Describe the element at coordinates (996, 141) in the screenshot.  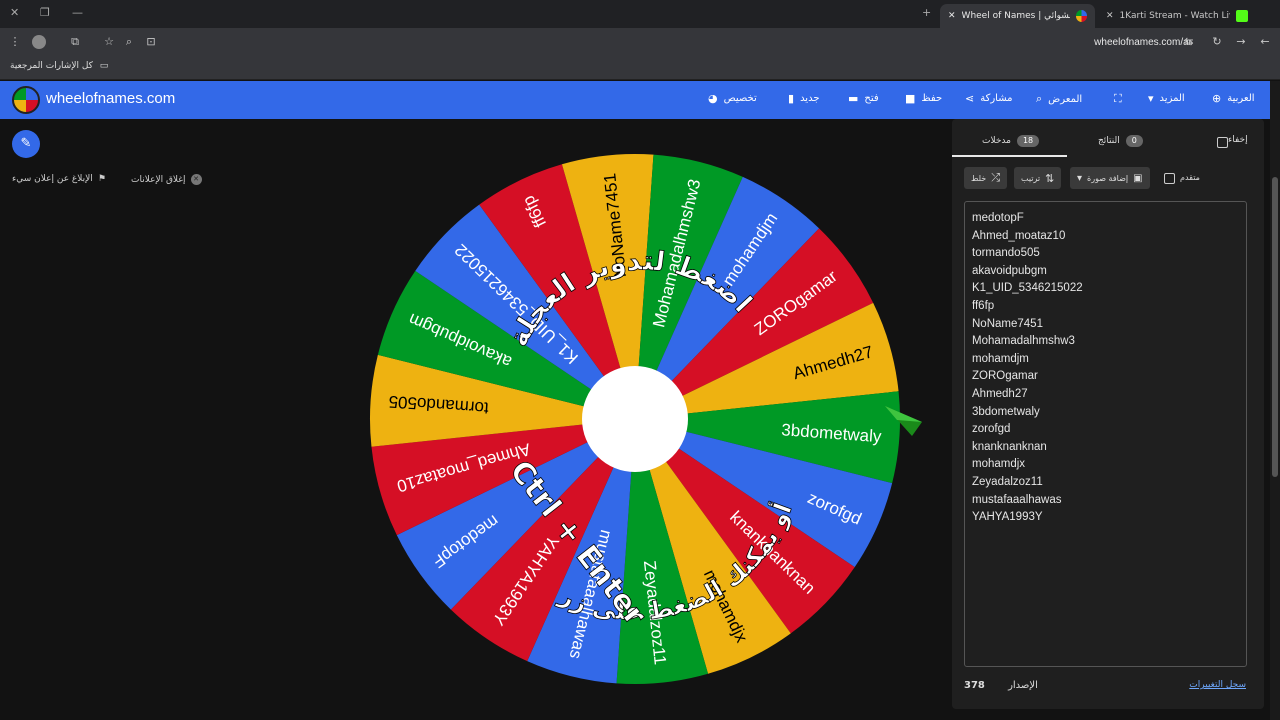
I see `tab-entries-label: مدخلات` at that location.